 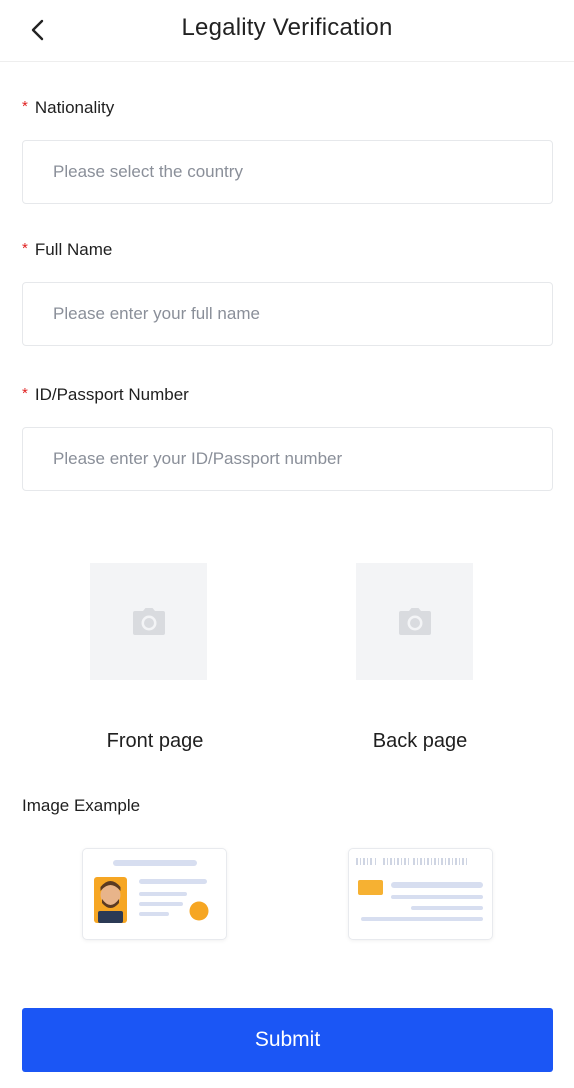 I want to click on back-page-label: Back page, so click(x=420, y=741).